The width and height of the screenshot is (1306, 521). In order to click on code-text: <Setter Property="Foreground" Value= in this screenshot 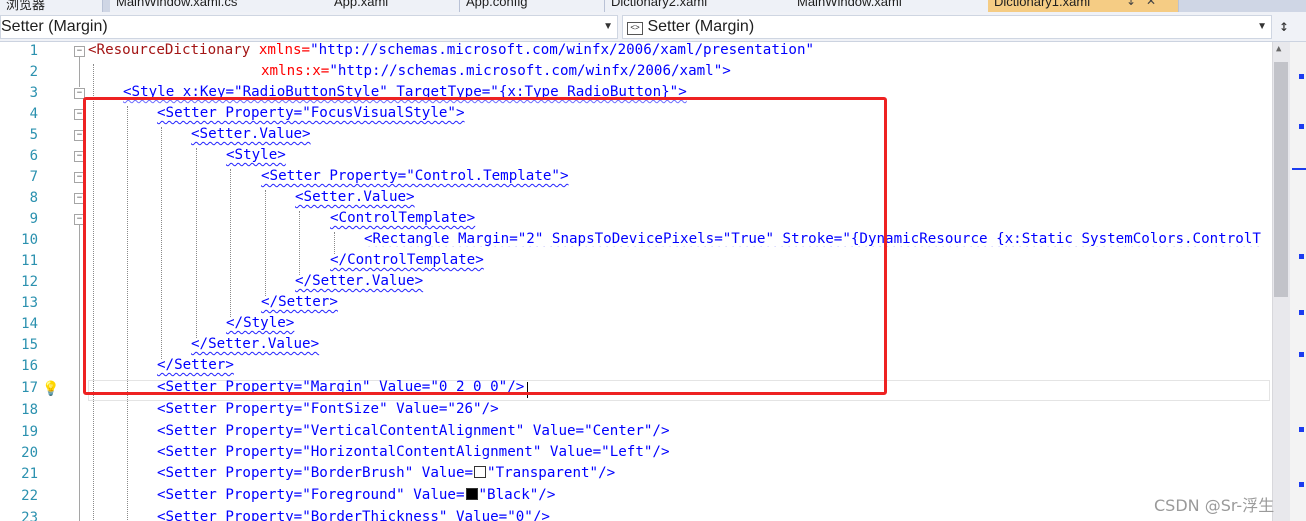, I will do `click(311, 495)`.